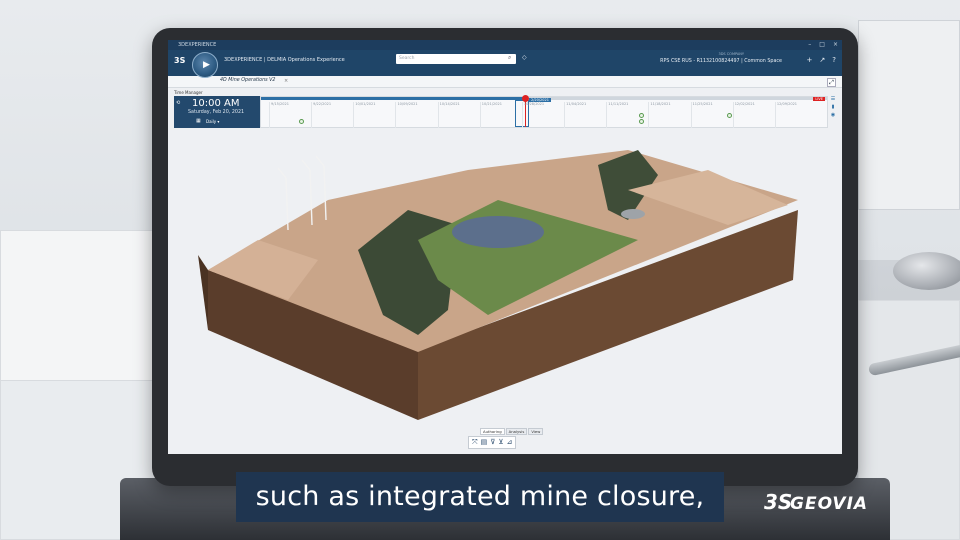  What do you see at coordinates (926, 271) in the screenshot?
I see `desk-puck` at bounding box center [926, 271].